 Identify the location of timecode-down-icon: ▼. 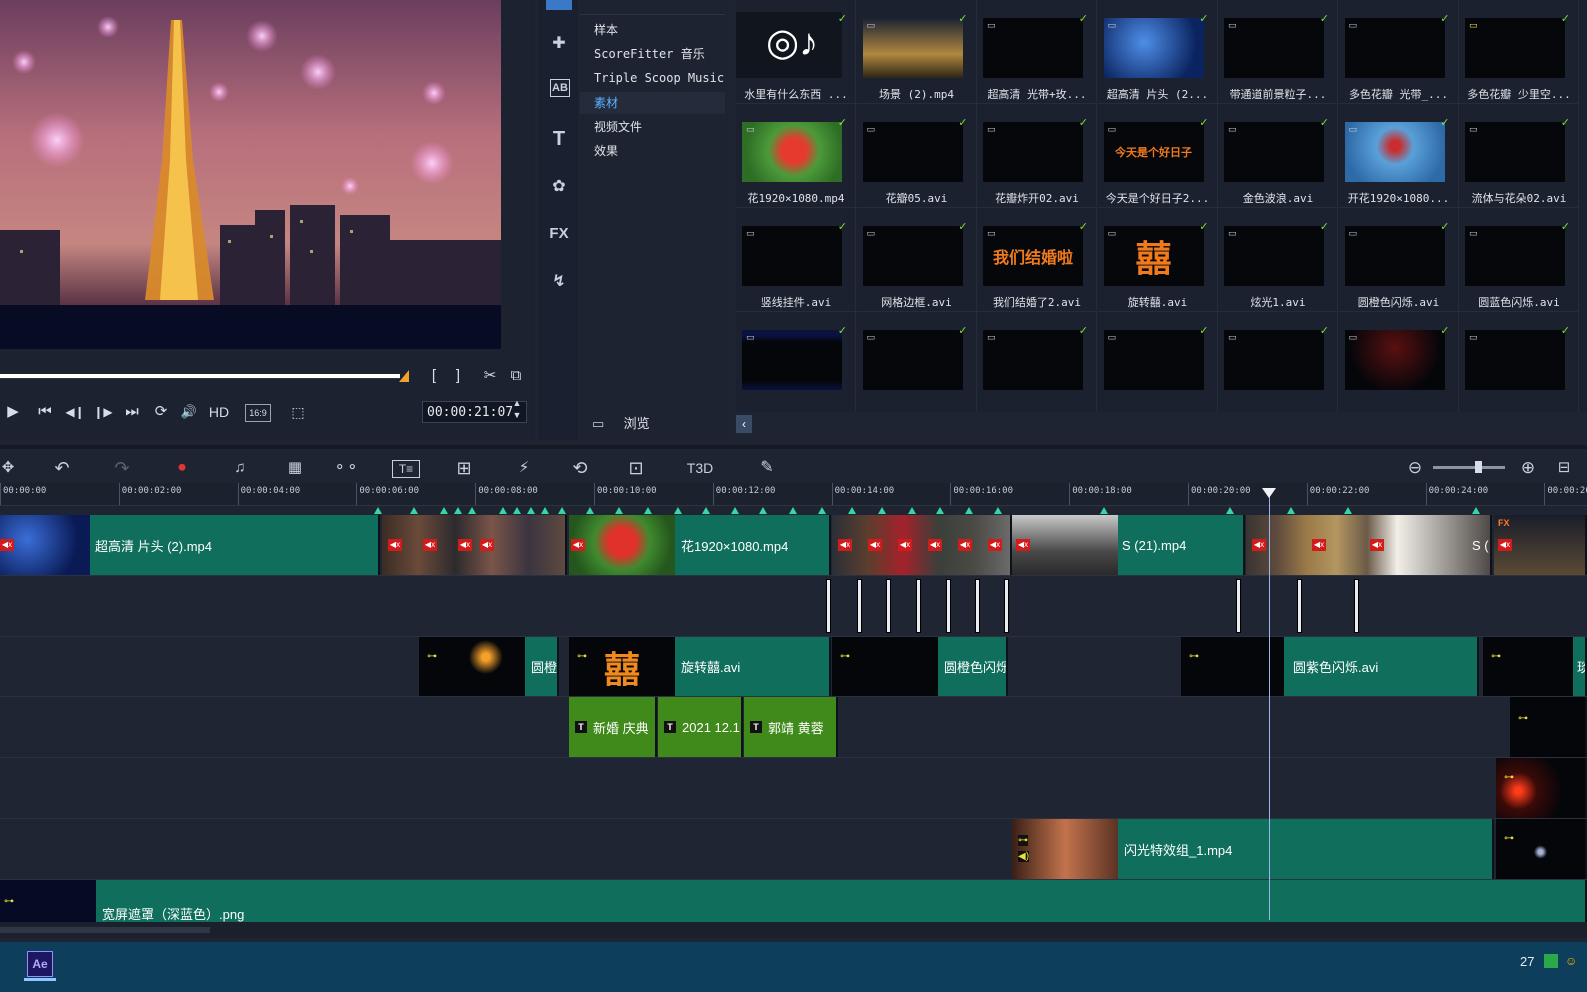
(517, 415).